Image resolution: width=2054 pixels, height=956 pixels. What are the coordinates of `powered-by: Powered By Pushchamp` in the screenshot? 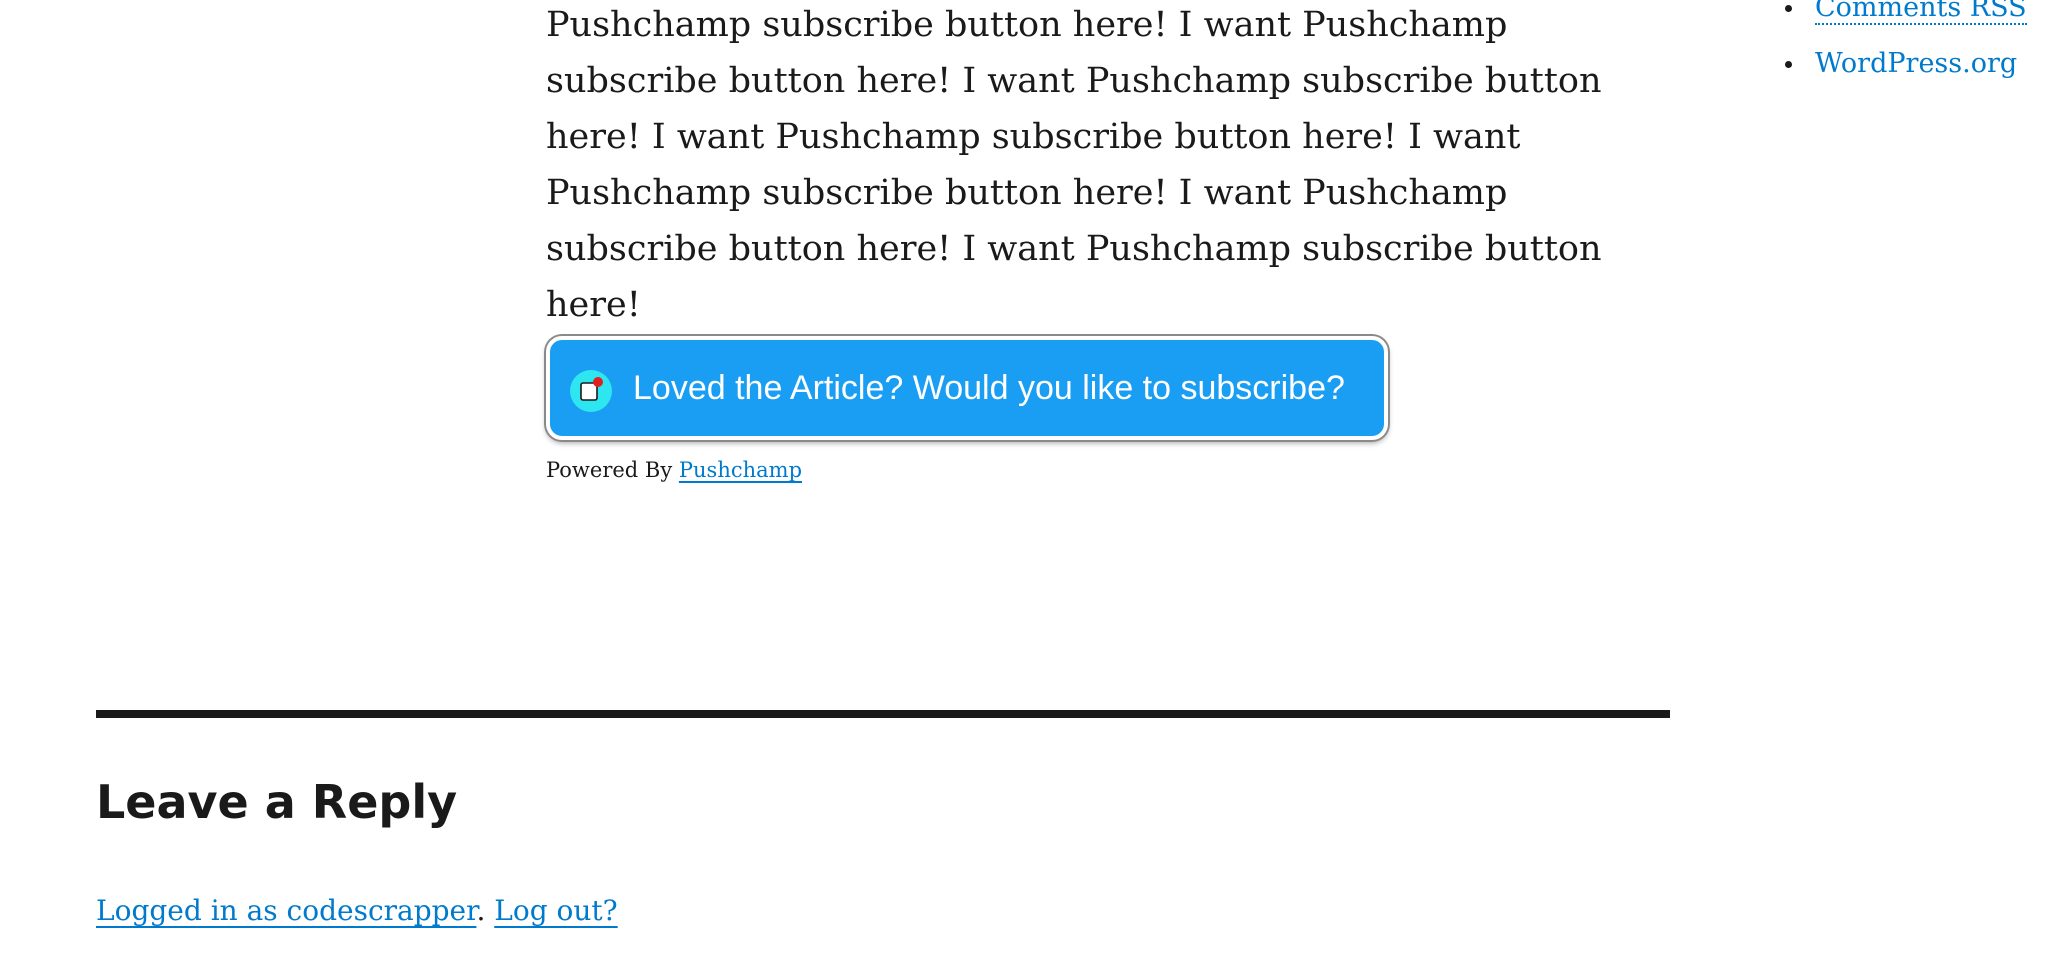 It's located at (674, 470).